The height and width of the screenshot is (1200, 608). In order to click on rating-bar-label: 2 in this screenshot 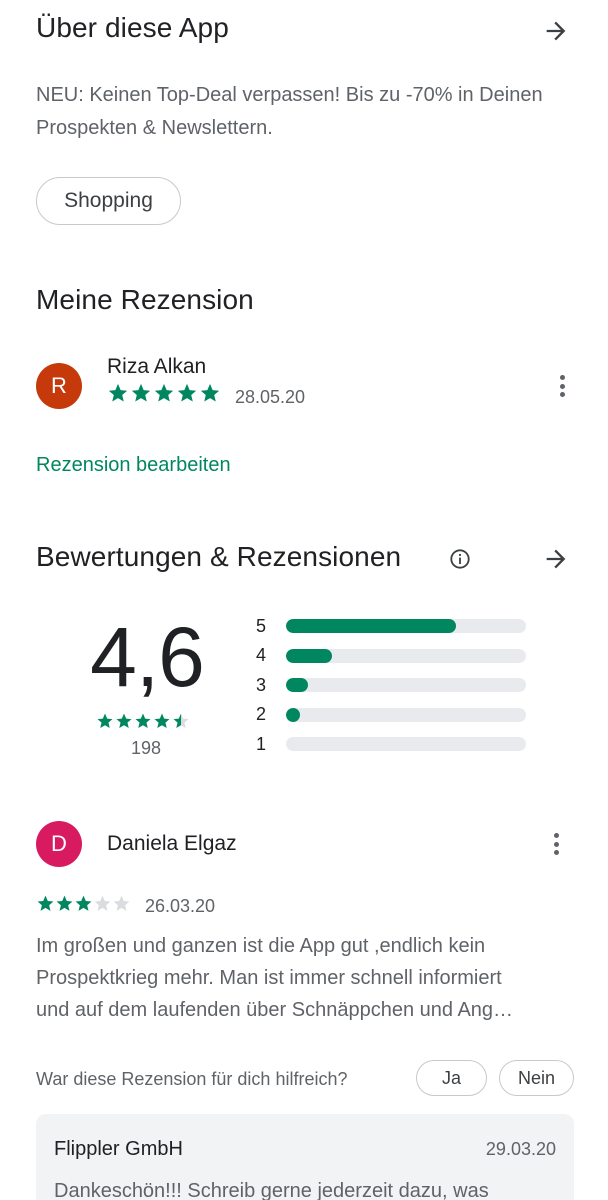, I will do `click(261, 714)`.